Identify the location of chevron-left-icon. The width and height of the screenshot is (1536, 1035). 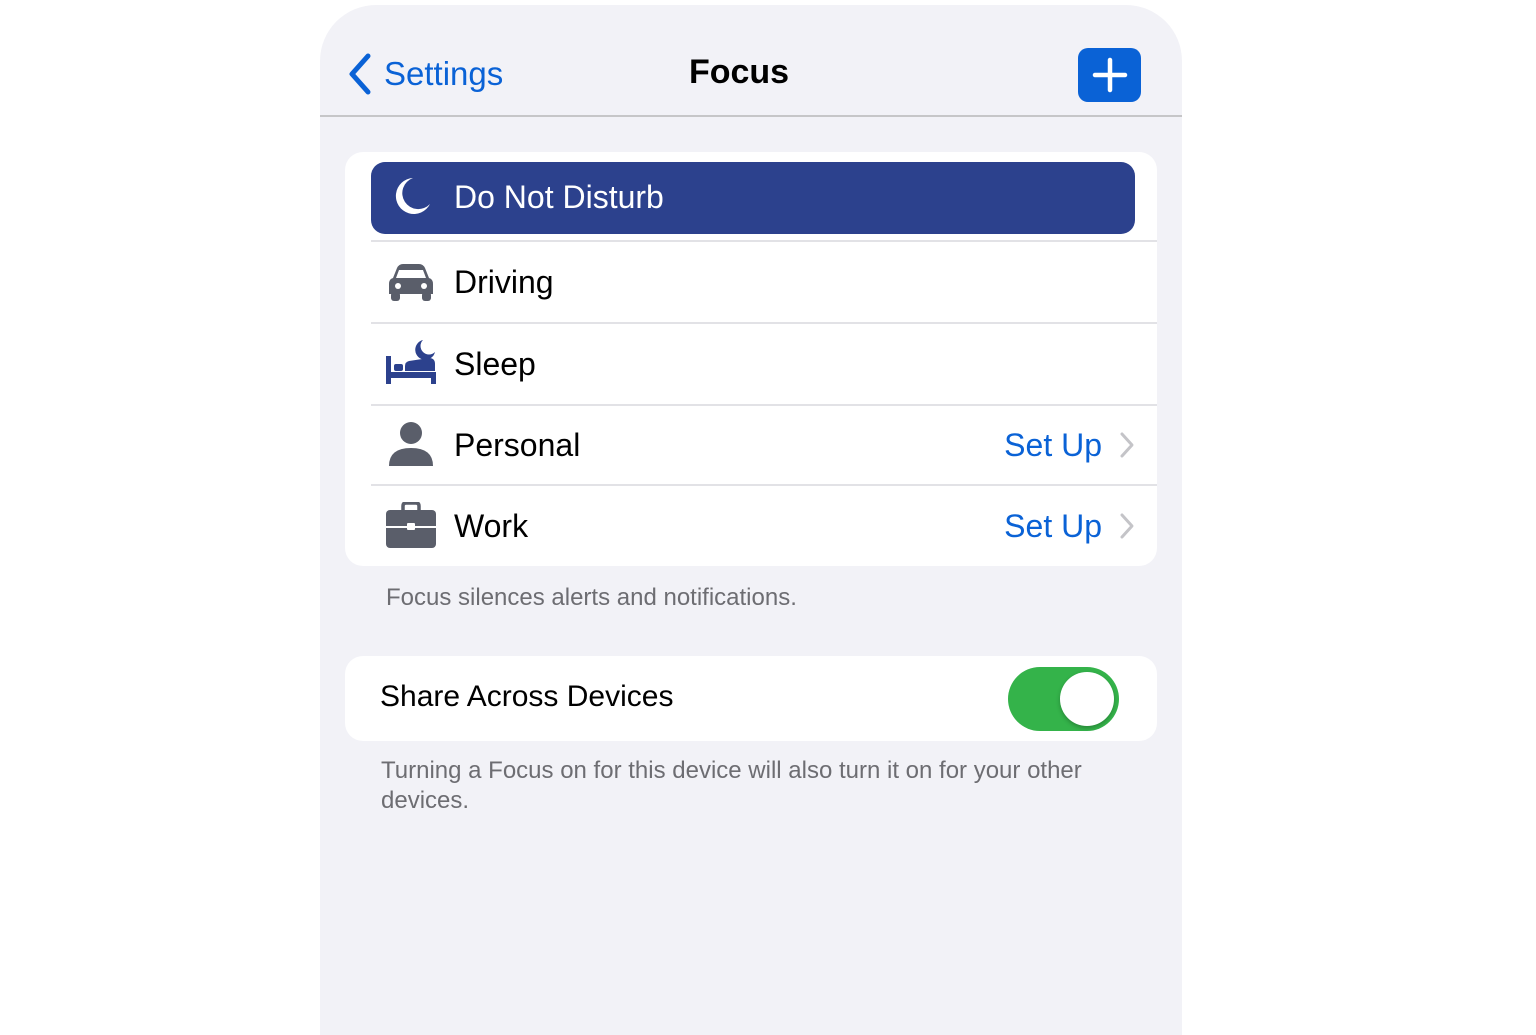
(360, 74).